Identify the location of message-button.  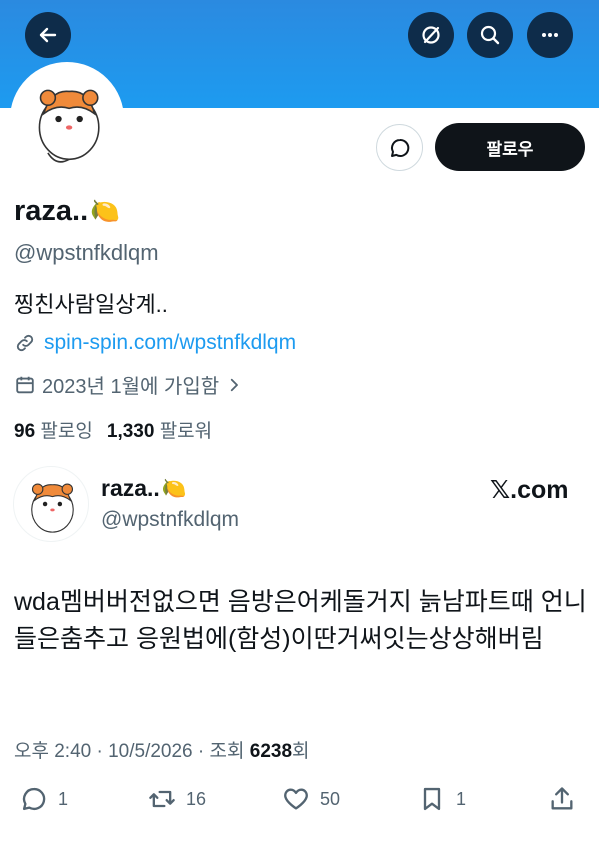
(399, 147).